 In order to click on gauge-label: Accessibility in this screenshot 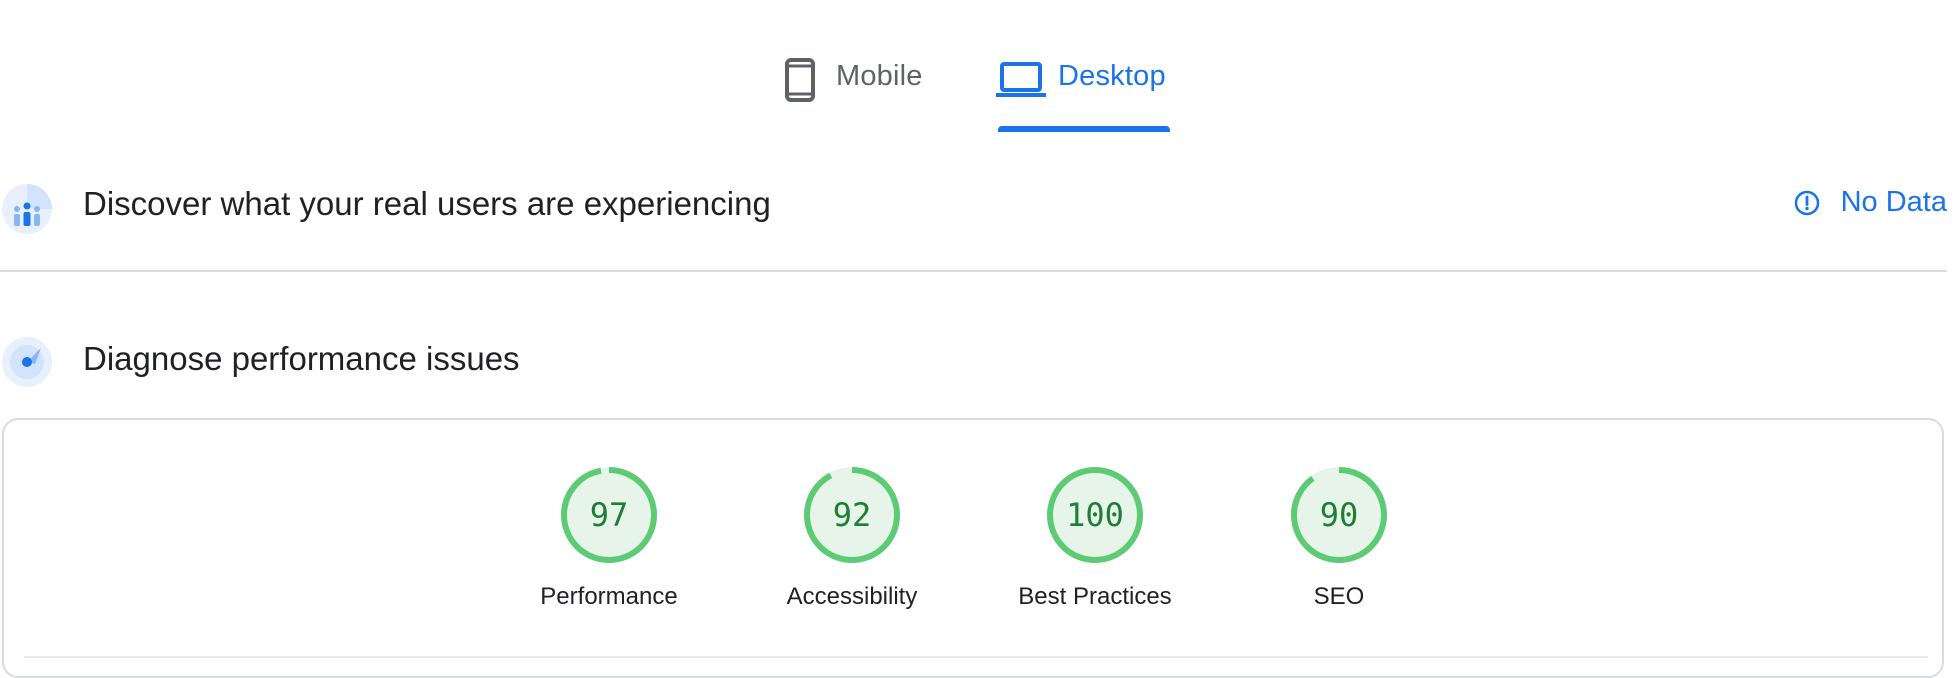, I will do `click(852, 596)`.